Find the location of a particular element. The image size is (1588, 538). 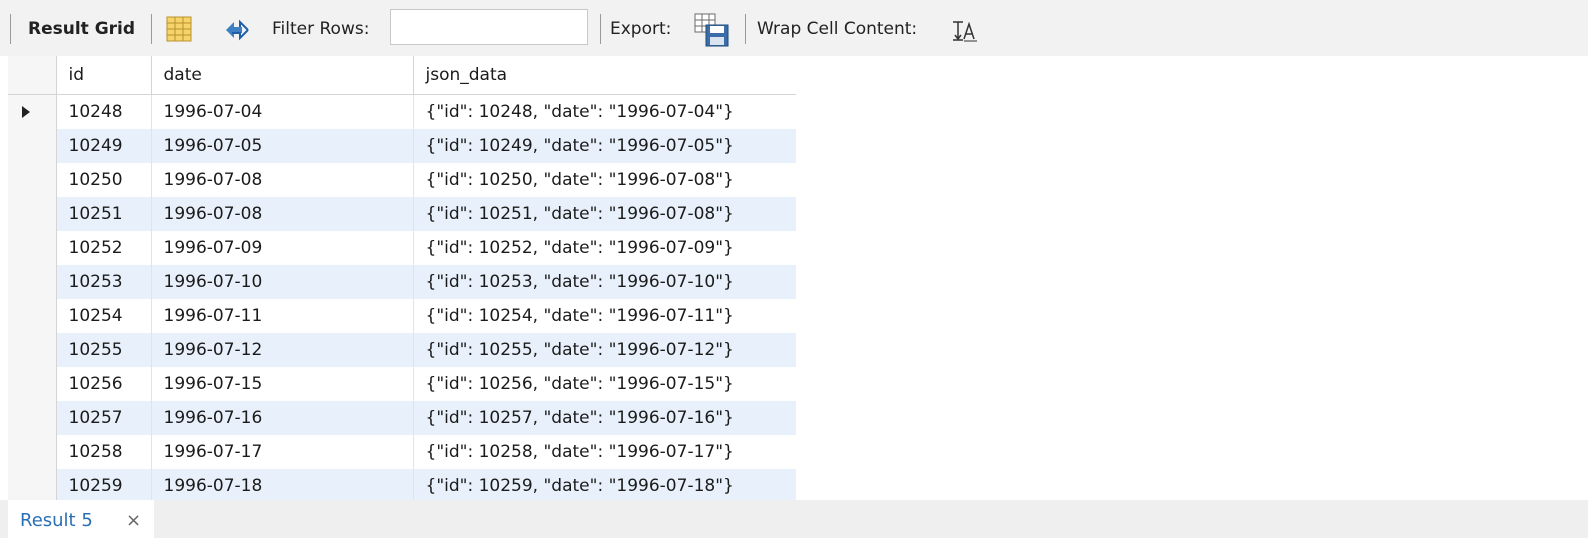

cell-date: 1996-07-18 is located at coordinates (282, 484).